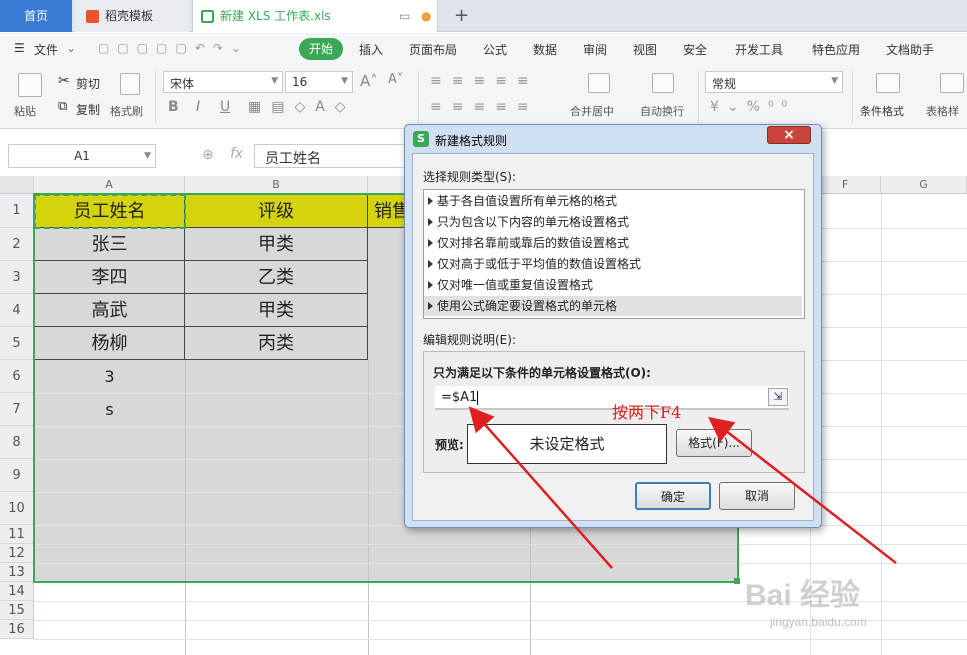 The height and width of the screenshot is (655, 967). Describe the element at coordinates (682, 487) in the screenshot. I see `annotation-arrows` at that location.